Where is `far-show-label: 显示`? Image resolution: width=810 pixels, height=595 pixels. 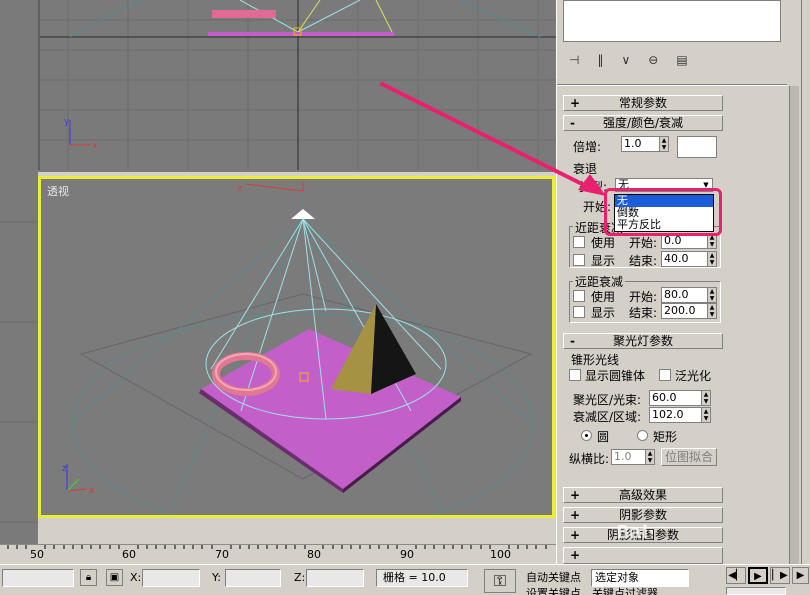 far-show-label: 显示 is located at coordinates (603, 313).